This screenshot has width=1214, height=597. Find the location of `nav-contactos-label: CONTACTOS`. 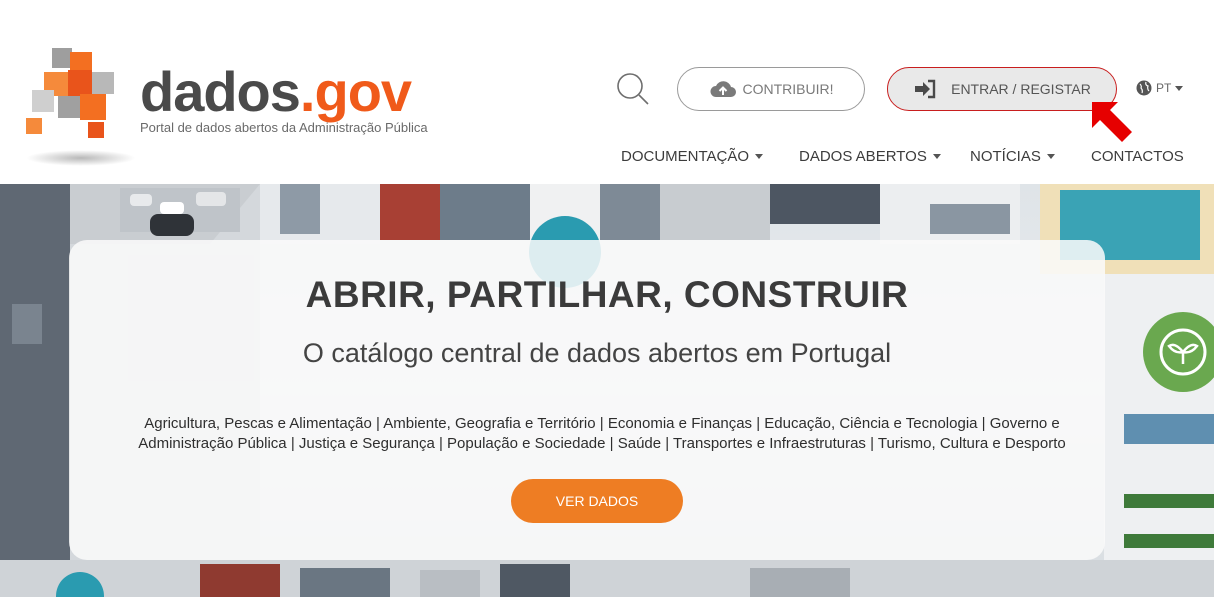

nav-contactos-label: CONTACTOS is located at coordinates (1137, 156).